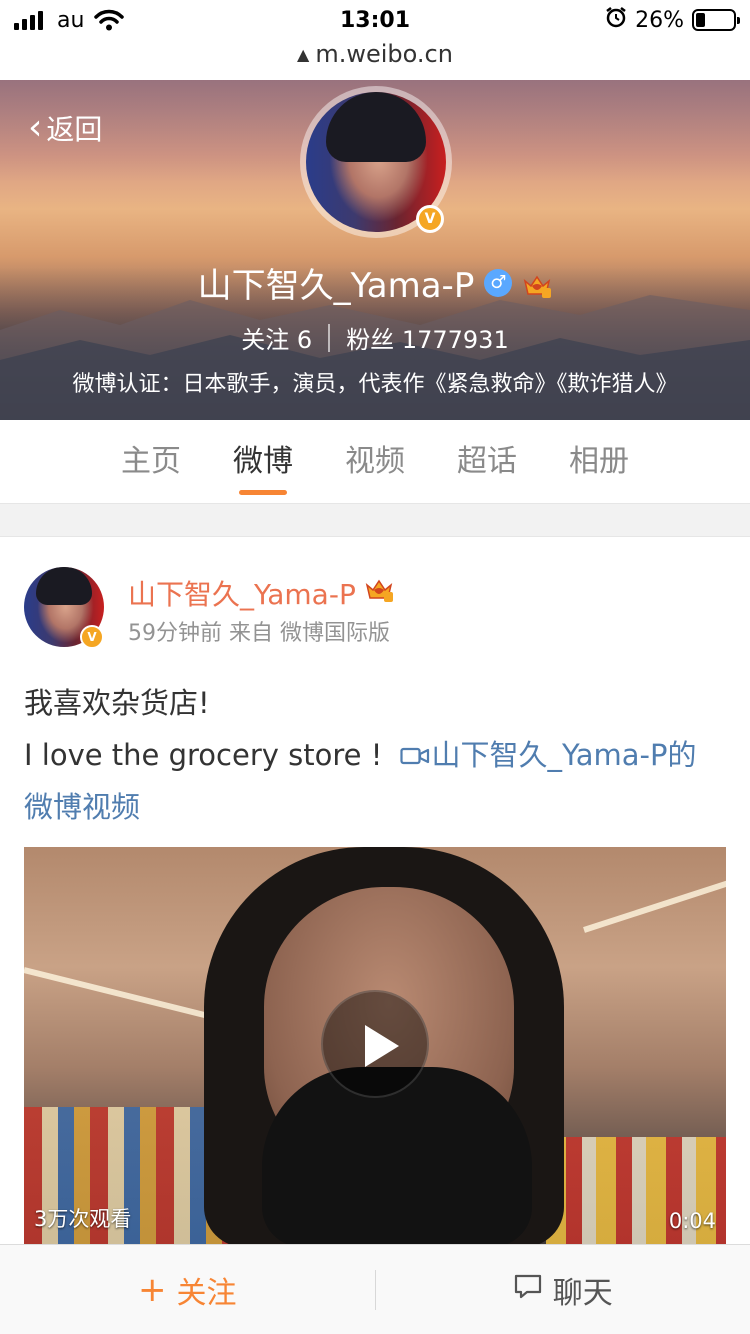  I want to click on battery-icon, so click(716, 20).